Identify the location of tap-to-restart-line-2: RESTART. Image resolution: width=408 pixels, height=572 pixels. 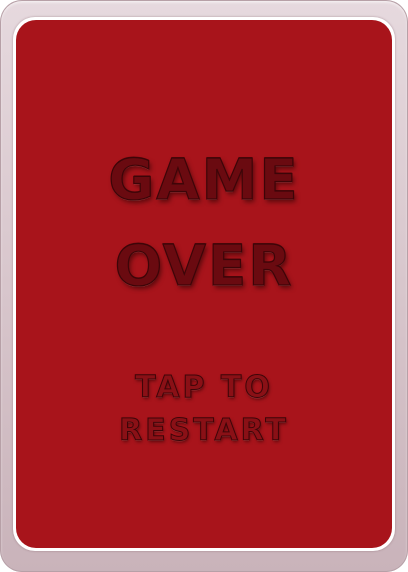
(204, 431).